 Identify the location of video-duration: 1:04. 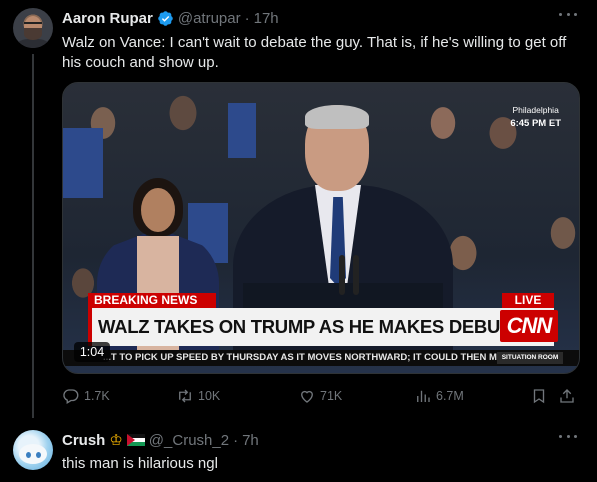
(92, 352).